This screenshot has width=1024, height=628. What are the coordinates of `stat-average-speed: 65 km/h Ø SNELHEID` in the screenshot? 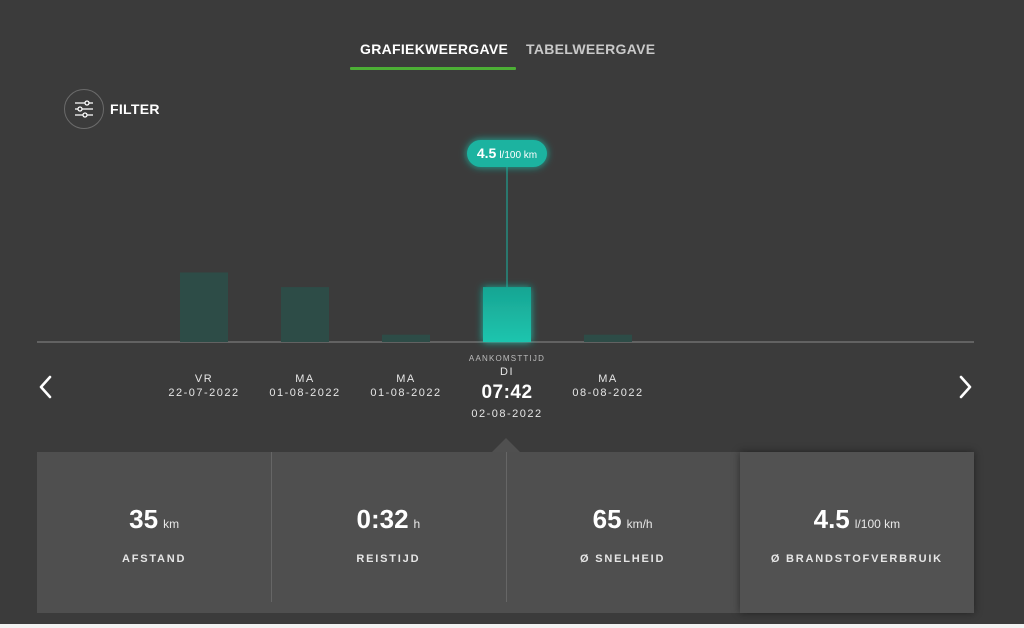 It's located at (622, 532).